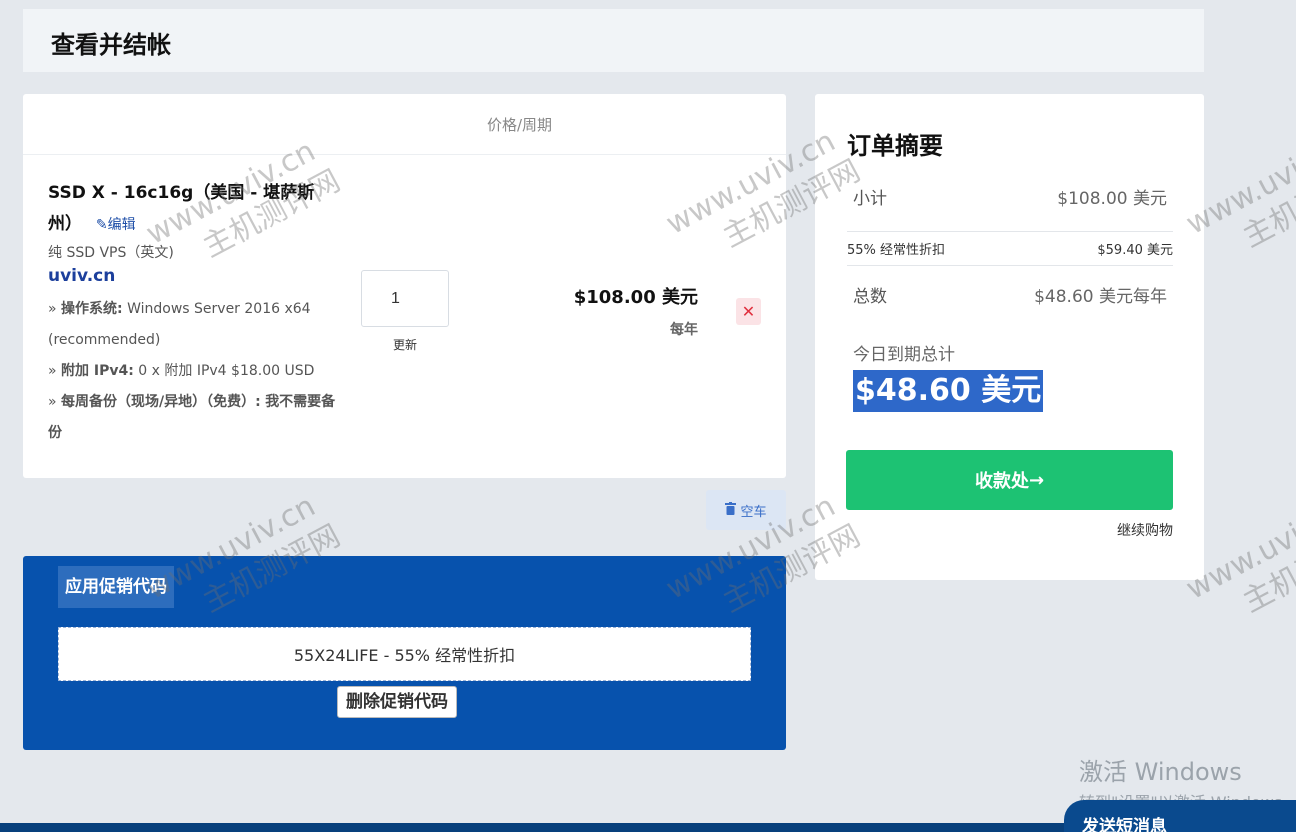 The width and height of the screenshot is (1296, 832). I want to click on option-backup: » 每周备份（现场/异地）（免费）: 我不需要备份, so click(192, 417).